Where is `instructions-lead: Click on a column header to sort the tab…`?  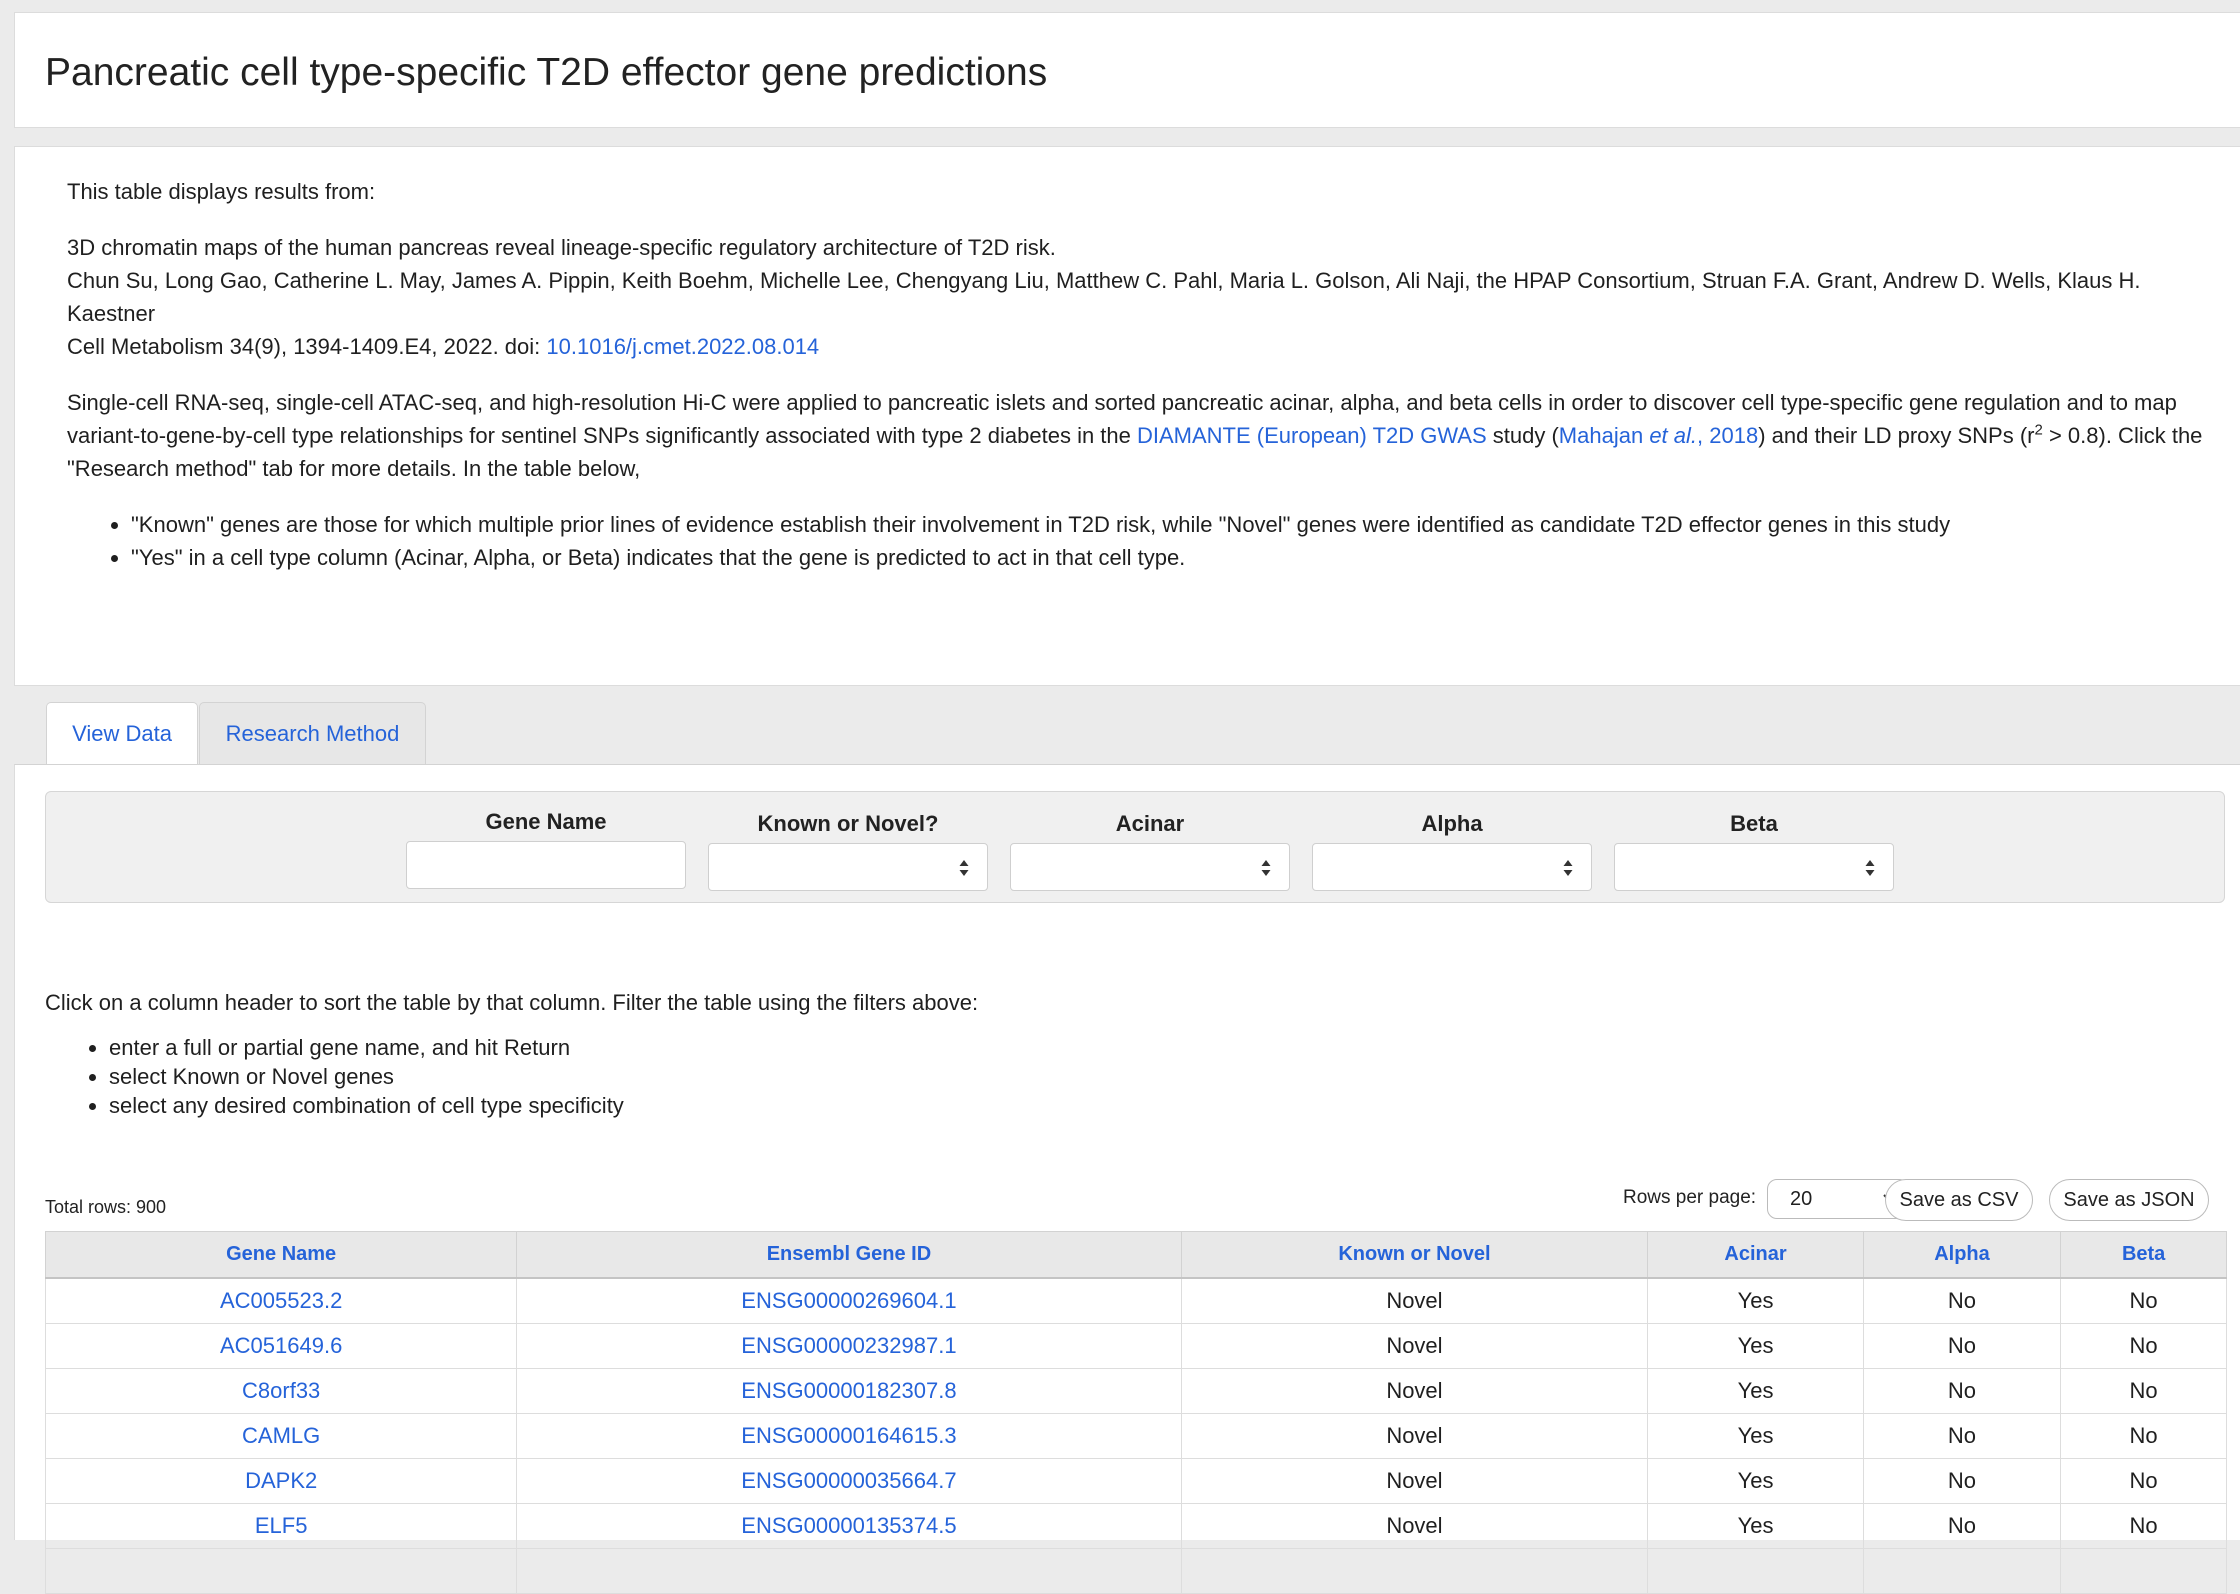 instructions-lead: Click on a column header to sort the tab… is located at coordinates (512, 1002).